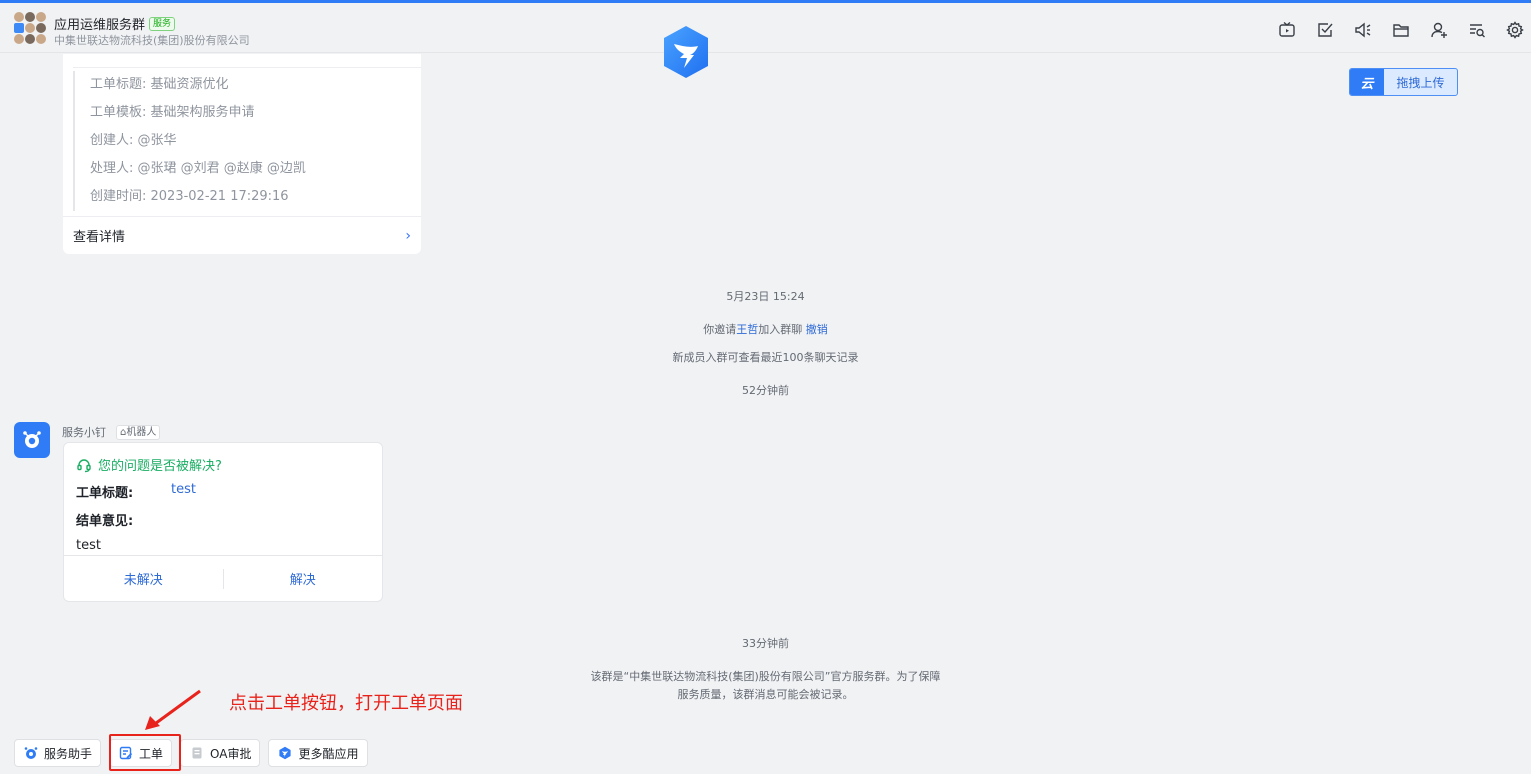 The width and height of the screenshot is (1531, 774). Describe the element at coordinates (138, 432) in the screenshot. I see `robot-tag: ⌂机器人` at that location.